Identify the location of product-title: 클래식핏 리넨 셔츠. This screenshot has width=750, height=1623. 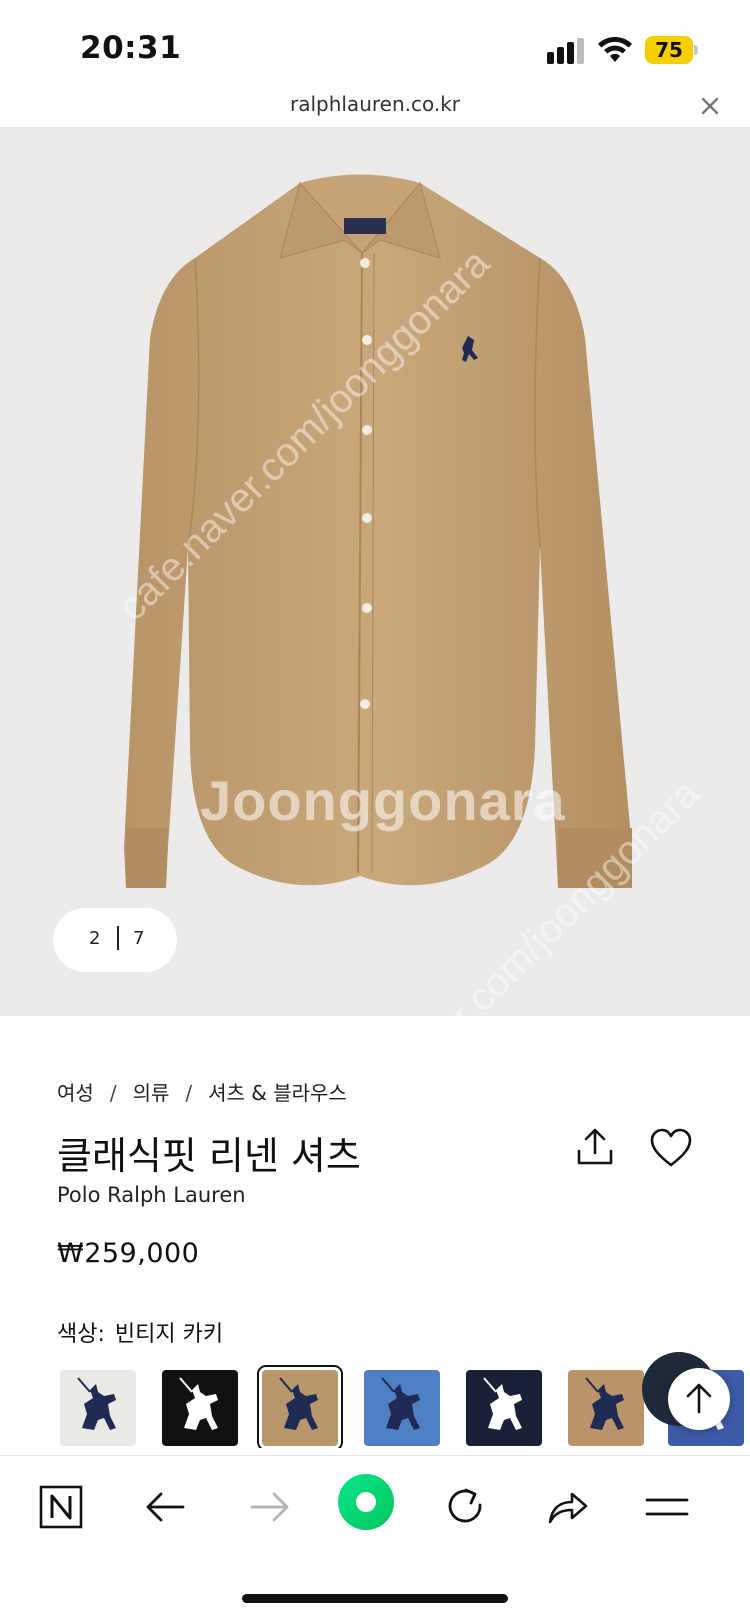
(209, 1156).